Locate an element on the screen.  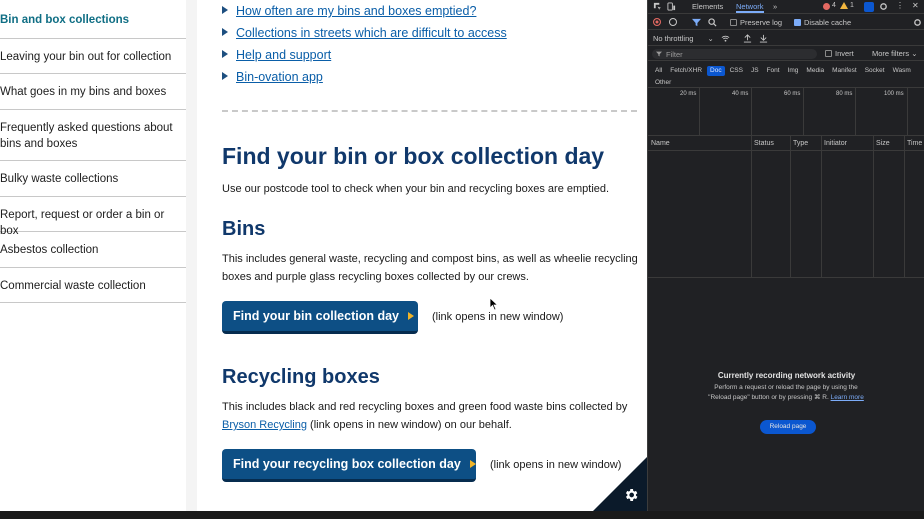
sidebar-item-what-goes-in-bins: What goes in my bins and boxes is located at coordinates (93, 92).